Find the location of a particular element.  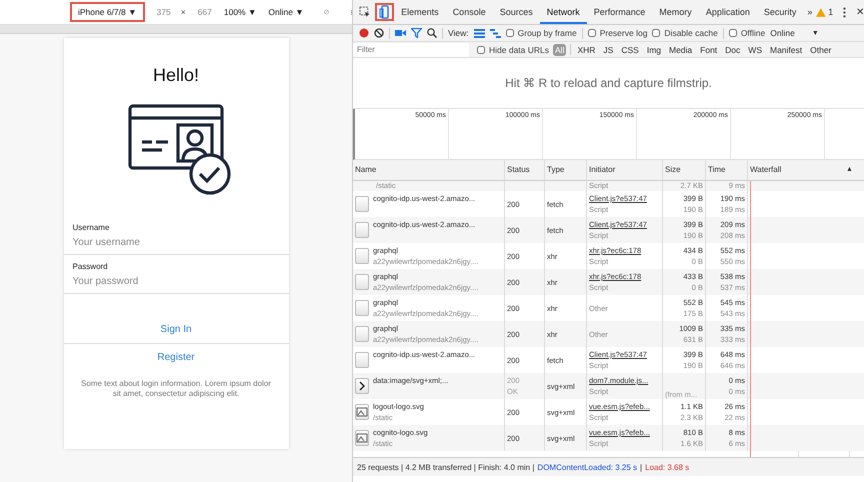

panel-tab: Console is located at coordinates (469, 12).